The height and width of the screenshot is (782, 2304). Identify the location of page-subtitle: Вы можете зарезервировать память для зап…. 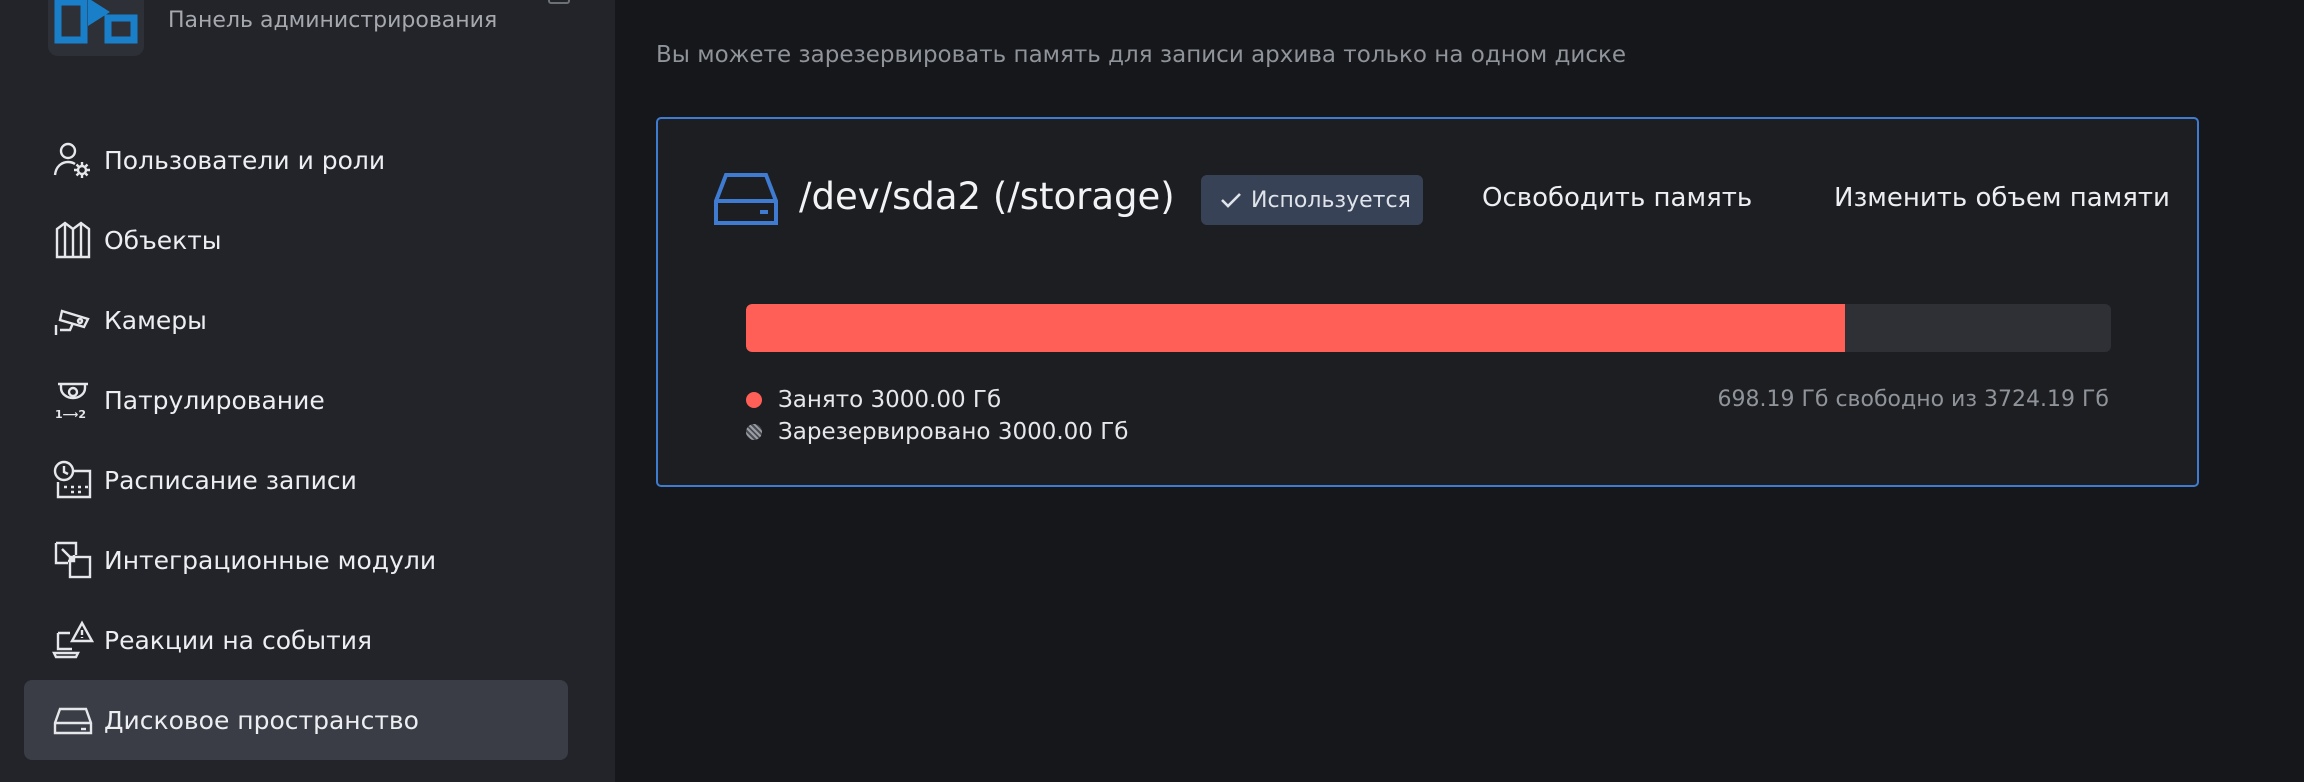
(1141, 55).